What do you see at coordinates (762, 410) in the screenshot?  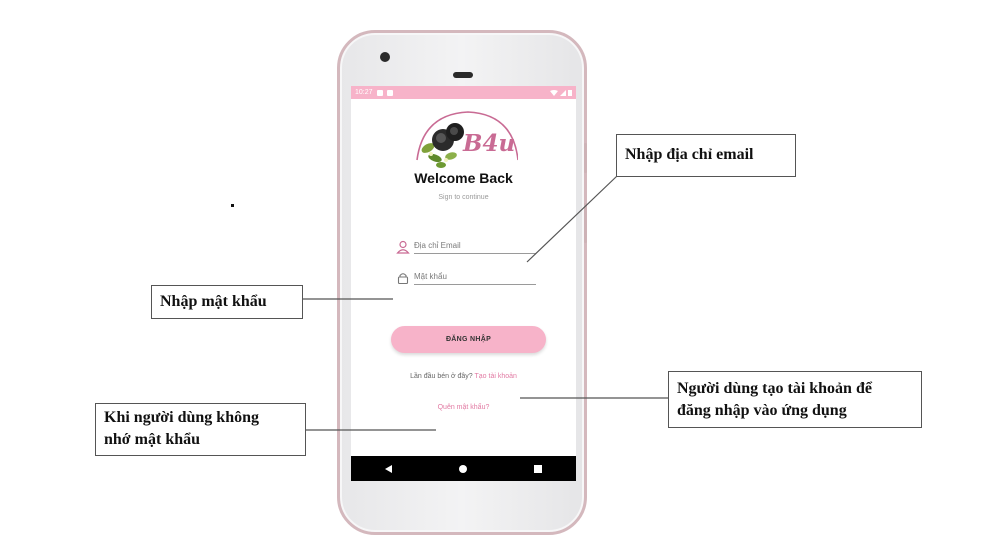 I see `callout-signup-line2: đăng nhập vào ứng dụng` at bounding box center [762, 410].